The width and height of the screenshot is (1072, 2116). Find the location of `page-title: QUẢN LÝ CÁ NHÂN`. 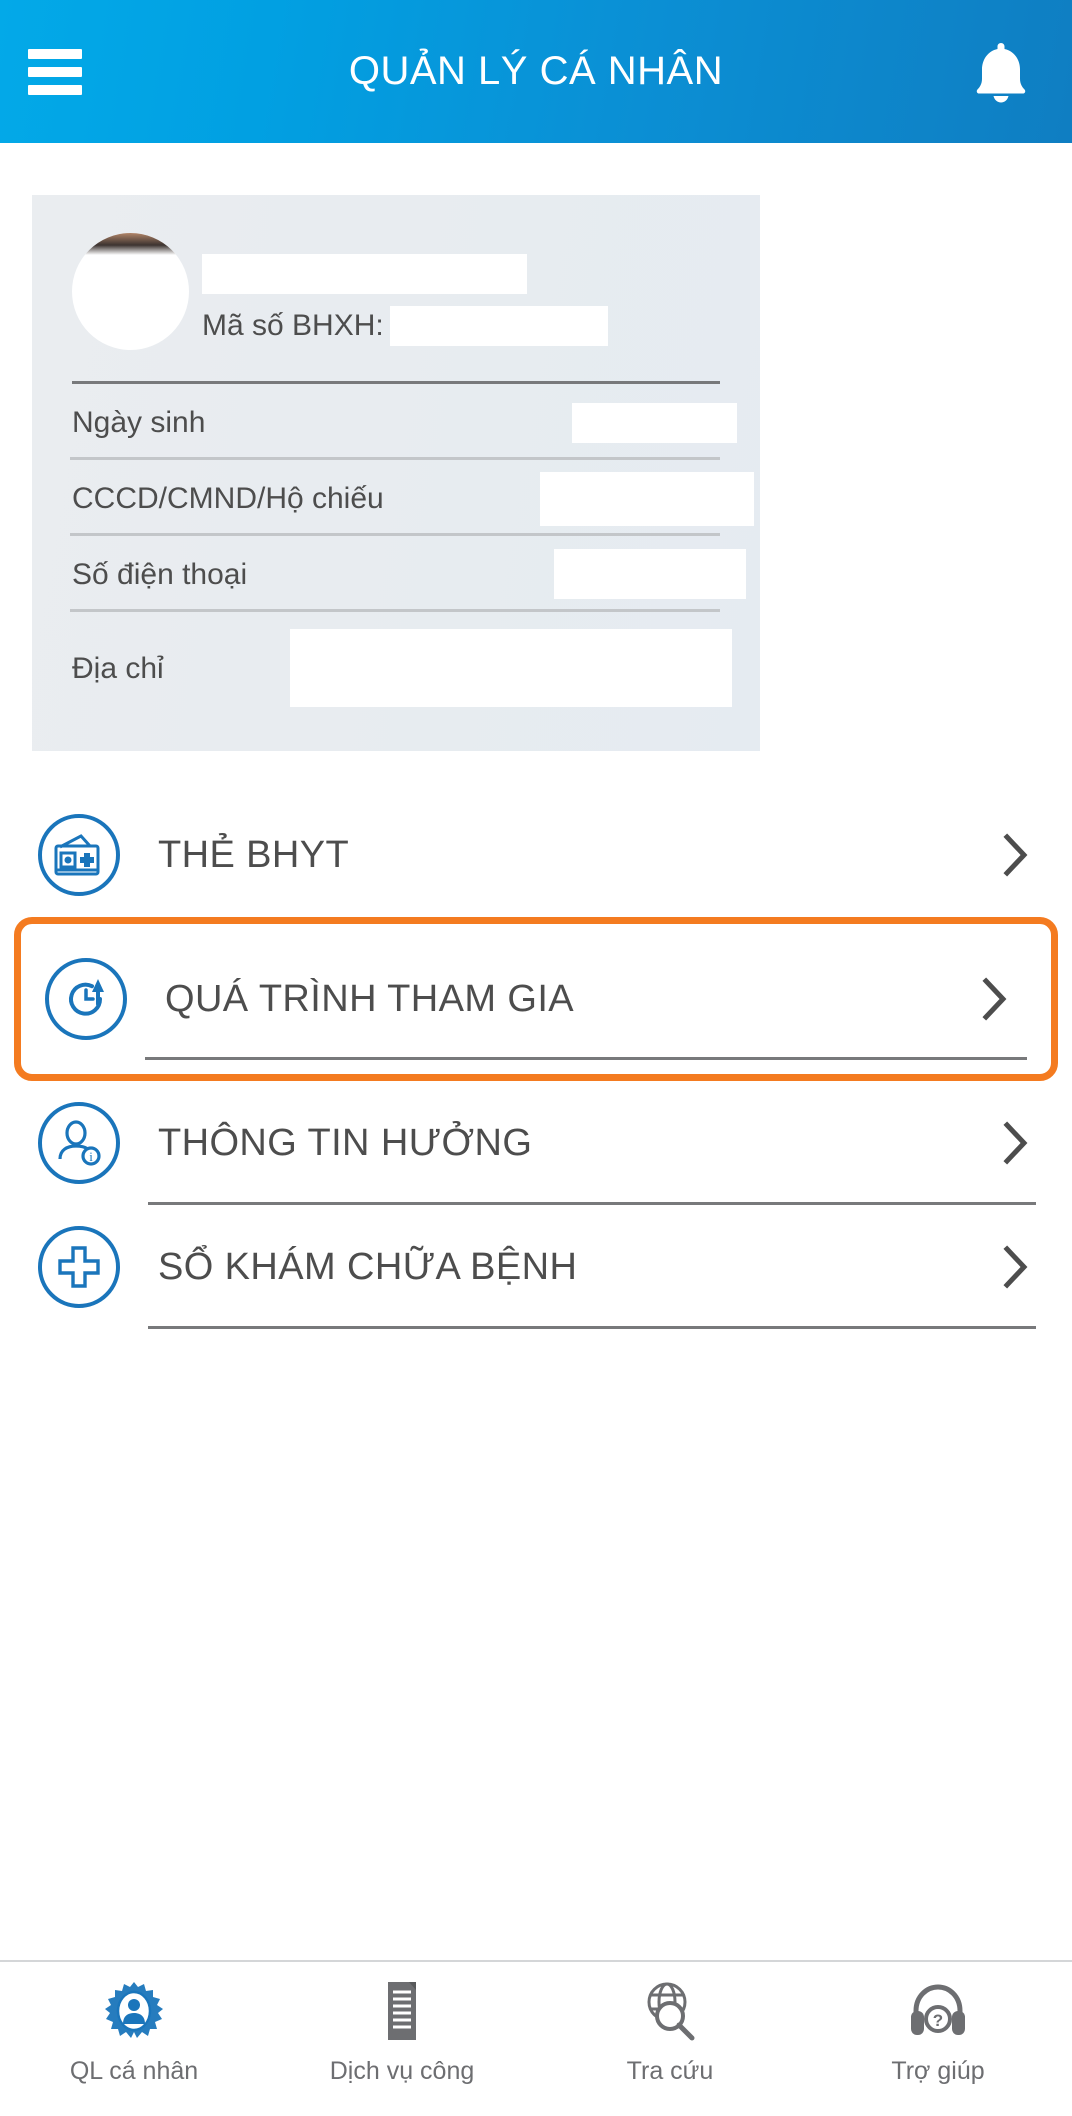

page-title: QUẢN LÝ CÁ NHÂN is located at coordinates (536, 71).